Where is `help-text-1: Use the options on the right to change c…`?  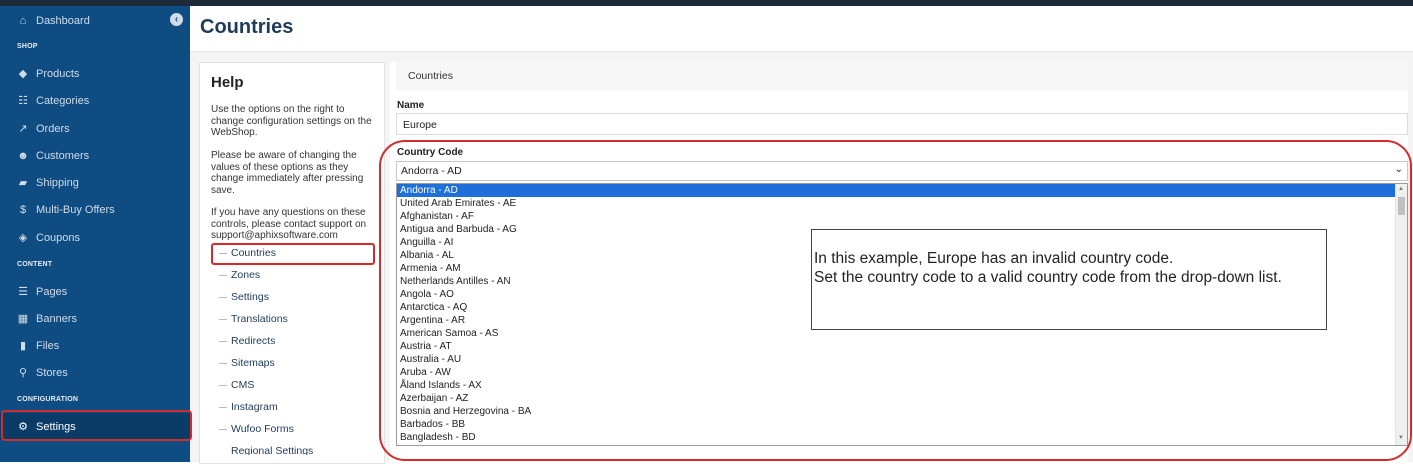 help-text-1: Use the options on the right to change c… is located at coordinates (291, 121).